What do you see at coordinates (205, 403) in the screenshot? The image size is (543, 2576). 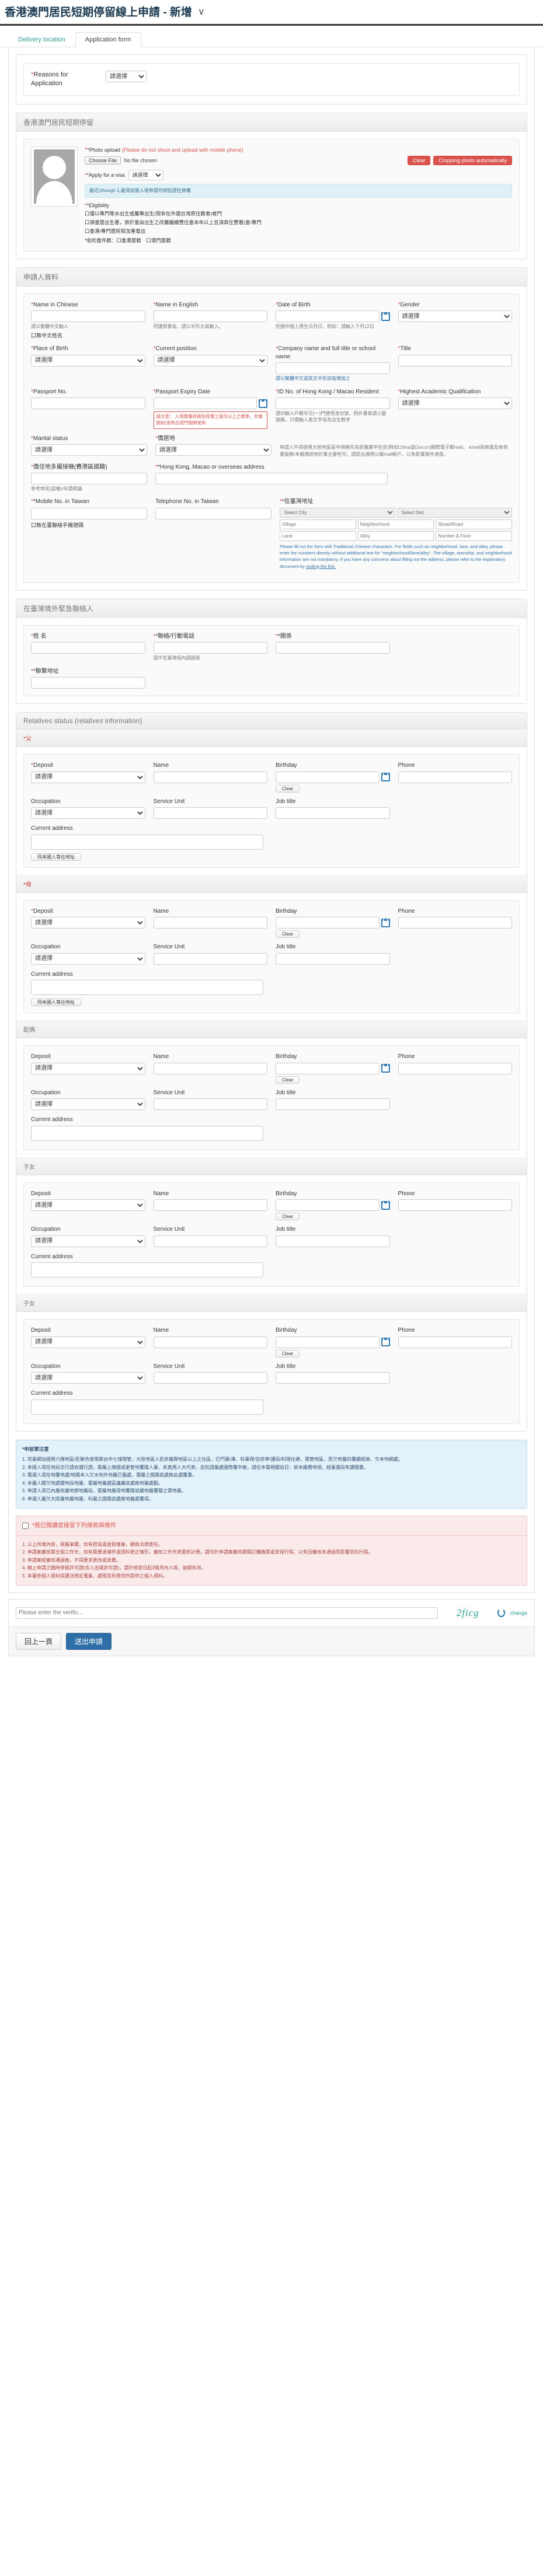 I see `passport-expiry-input` at bounding box center [205, 403].